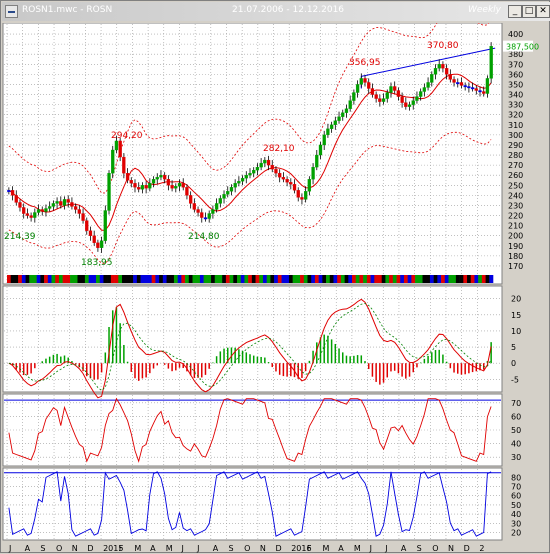 The height and width of the screenshot is (554, 550). I want to click on maximize-button: □, so click(529, 11).